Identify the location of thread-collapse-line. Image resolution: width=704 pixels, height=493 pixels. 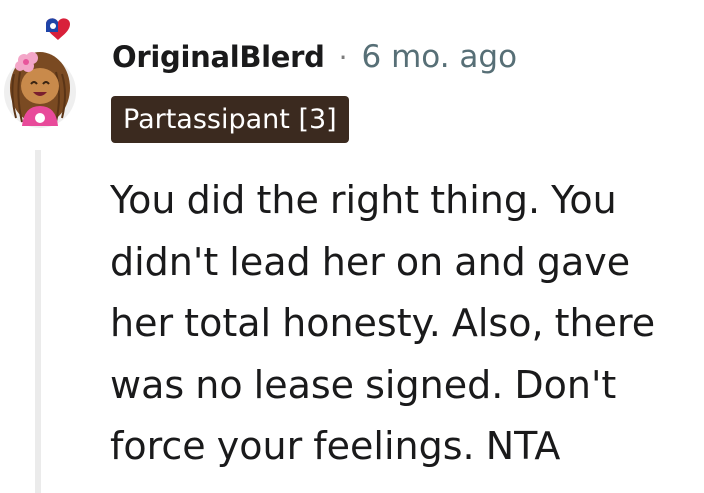
(38, 321).